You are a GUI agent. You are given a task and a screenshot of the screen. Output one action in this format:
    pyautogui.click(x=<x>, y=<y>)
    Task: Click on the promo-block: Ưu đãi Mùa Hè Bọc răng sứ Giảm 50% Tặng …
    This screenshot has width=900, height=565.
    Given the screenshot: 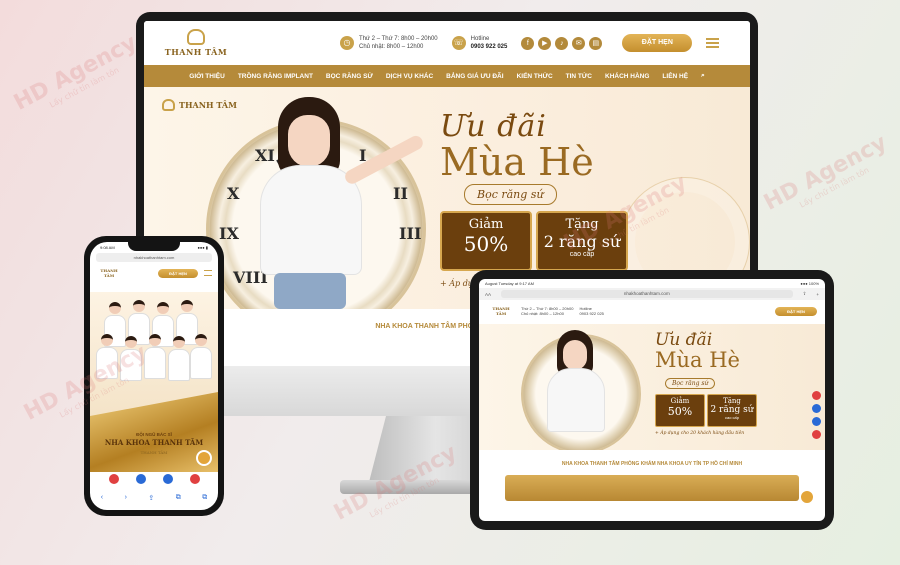 What is the action you would take?
    pyautogui.click(x=540, y=198)
    